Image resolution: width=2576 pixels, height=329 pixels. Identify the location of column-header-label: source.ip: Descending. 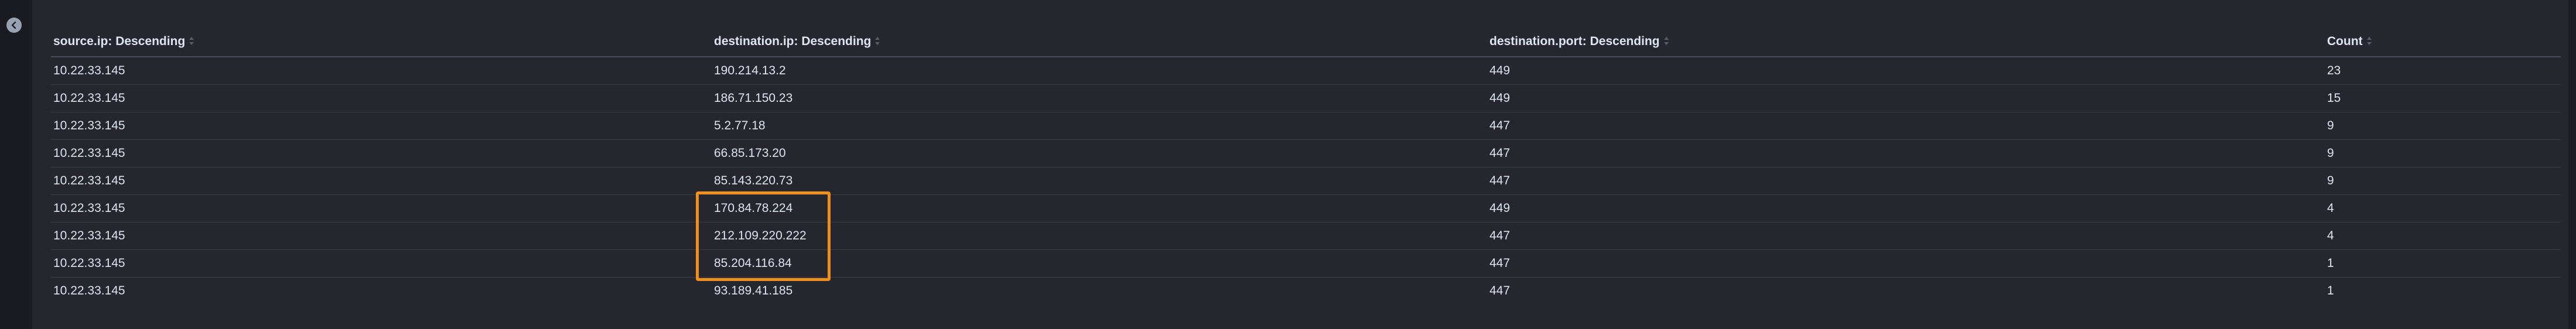
(120, 41).